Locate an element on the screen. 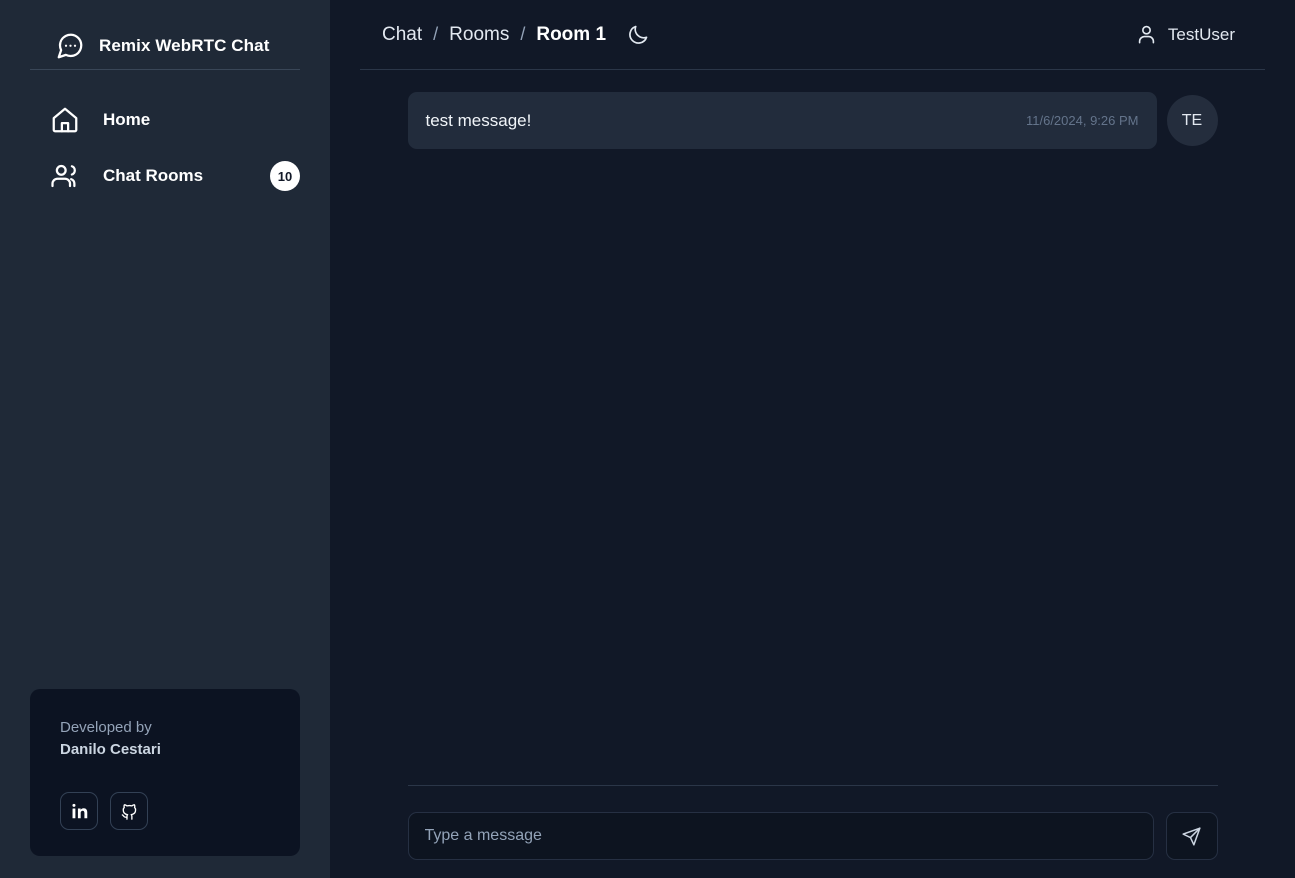 The height and width of the screenshot is (878, 1295). message-bubble: test message! 11/6/2024, 9:26 PM is located at coordinates (782, 120).